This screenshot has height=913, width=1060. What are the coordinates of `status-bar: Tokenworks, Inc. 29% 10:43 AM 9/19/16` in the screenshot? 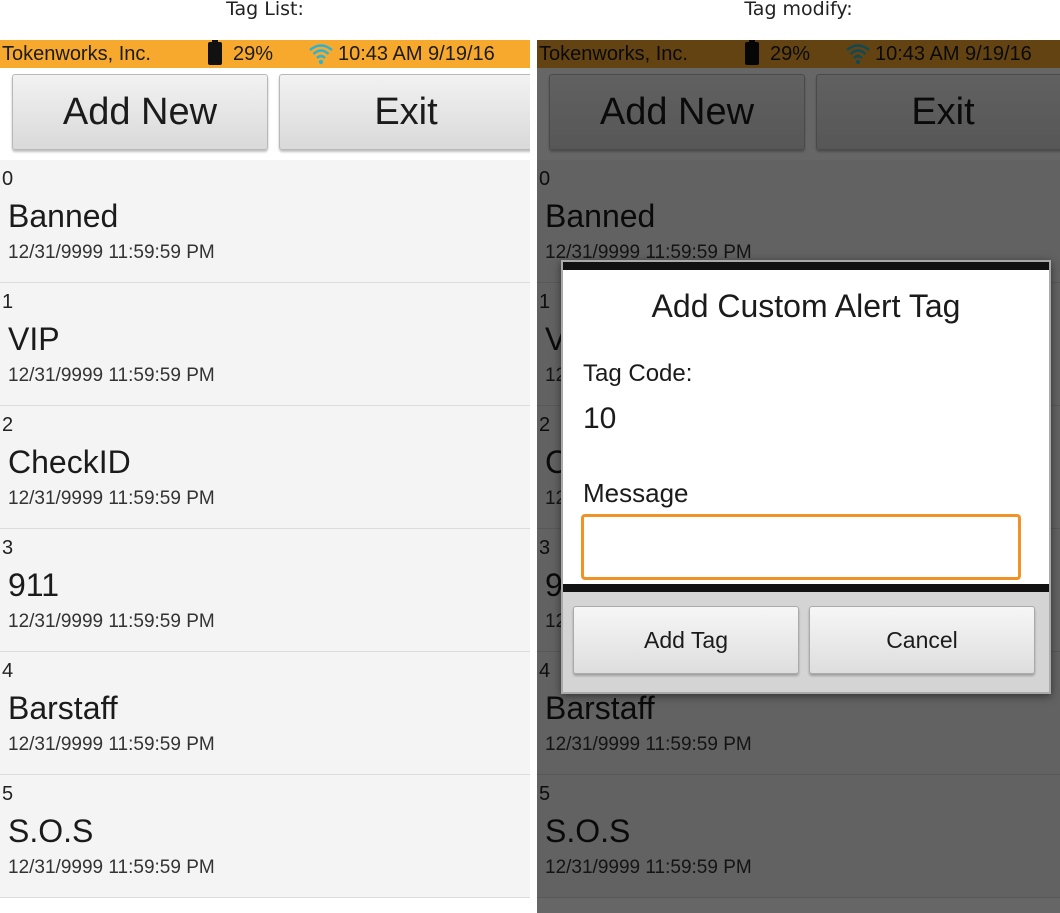 It's located at (265, 54).